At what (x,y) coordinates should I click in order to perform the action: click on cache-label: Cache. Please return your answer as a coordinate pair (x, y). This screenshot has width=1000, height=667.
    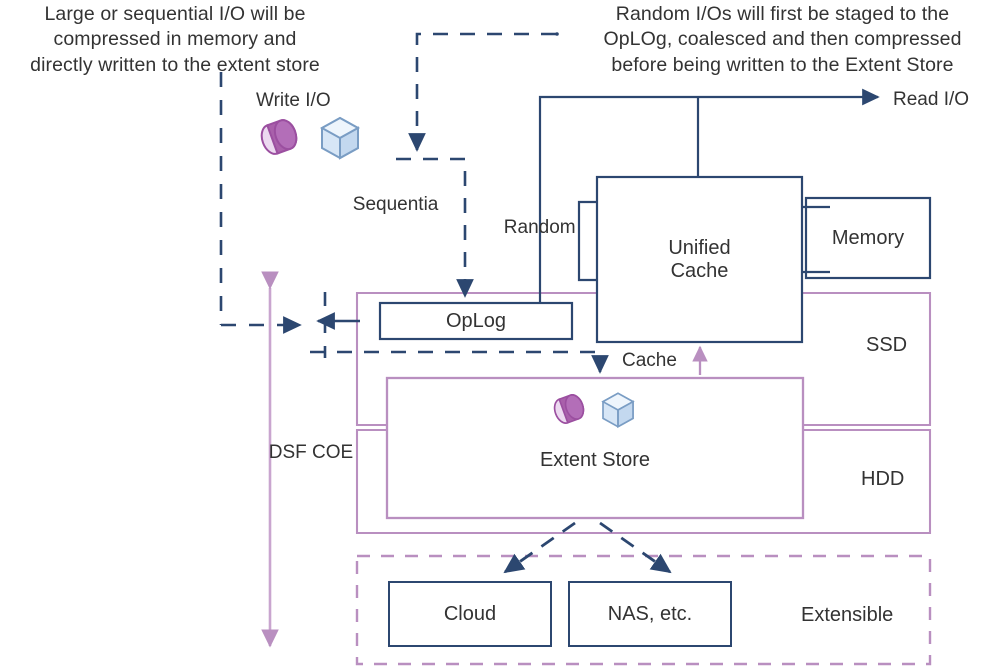
    Looking at the image, I should click on (649, 360).